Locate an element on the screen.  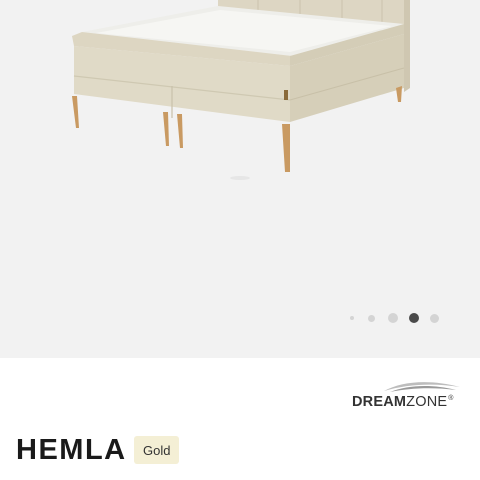
brand-name-bold: DREAM is located at coordinates (379, 402).